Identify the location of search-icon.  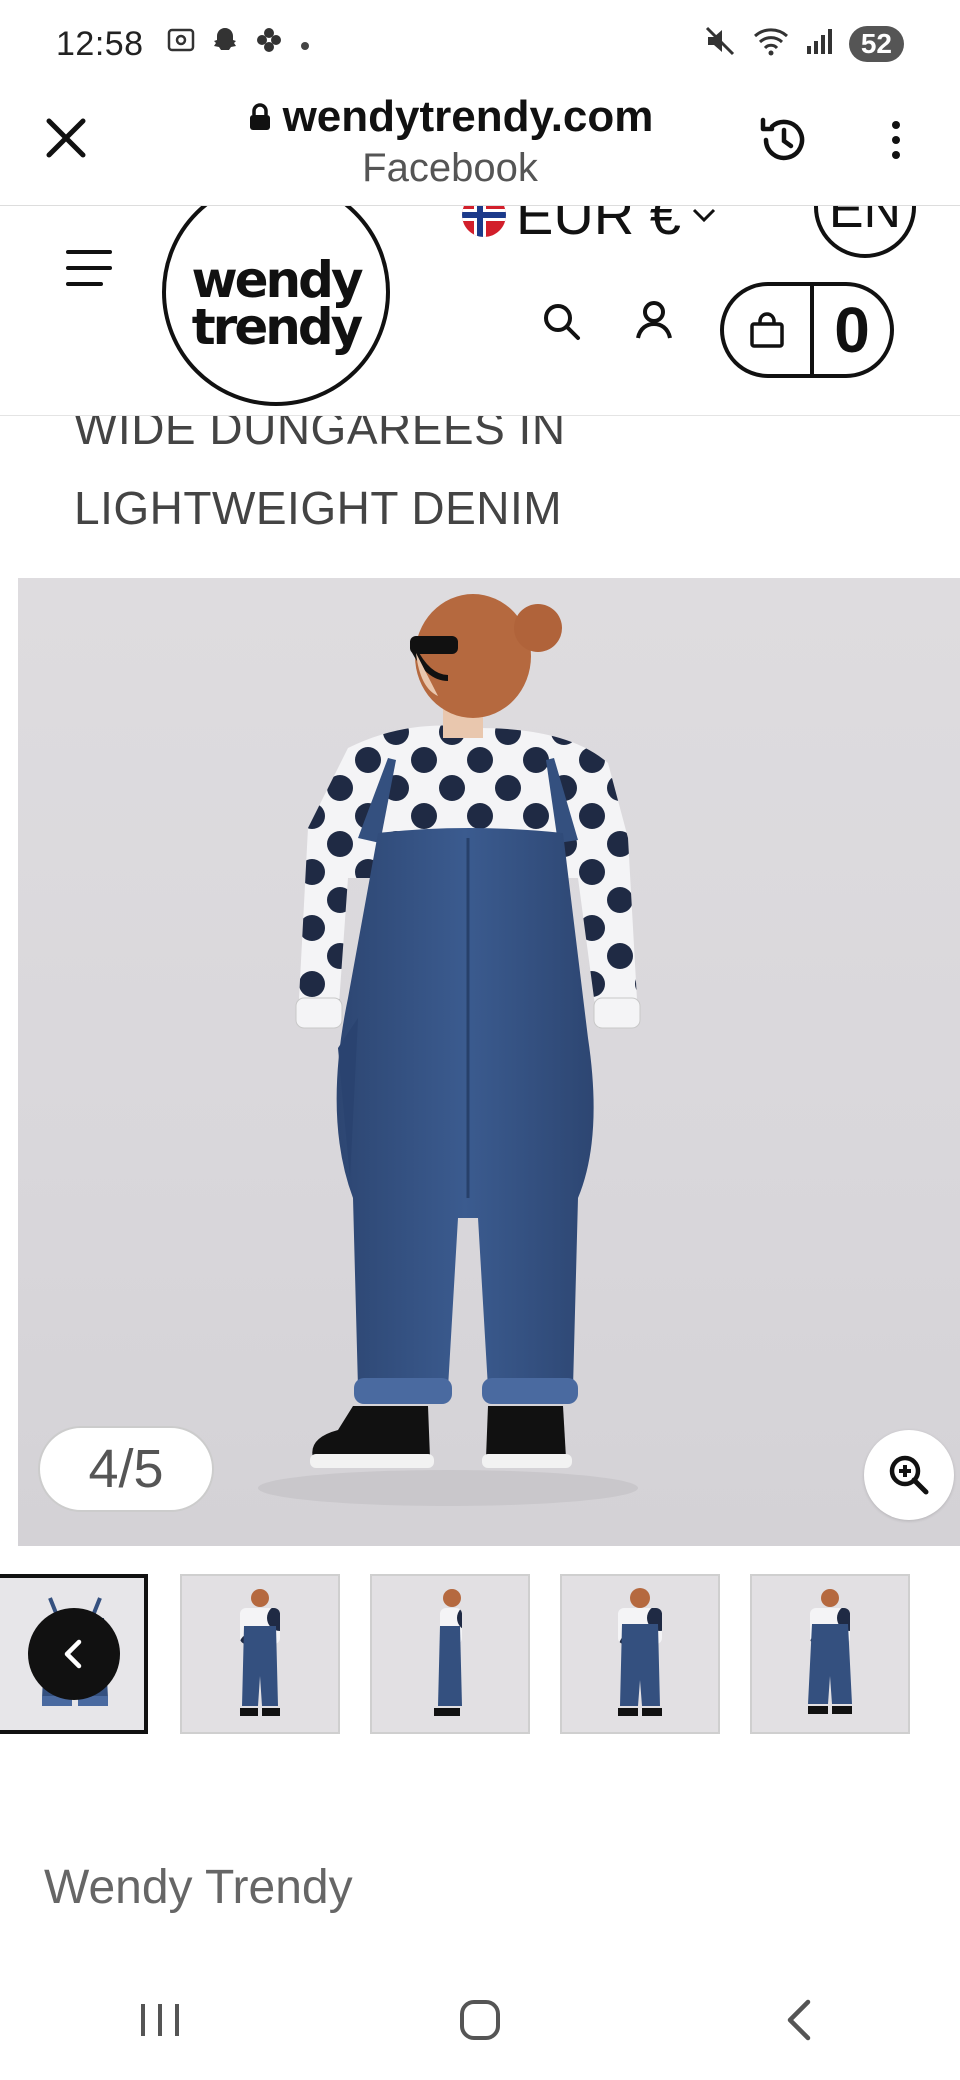
(562, 322).